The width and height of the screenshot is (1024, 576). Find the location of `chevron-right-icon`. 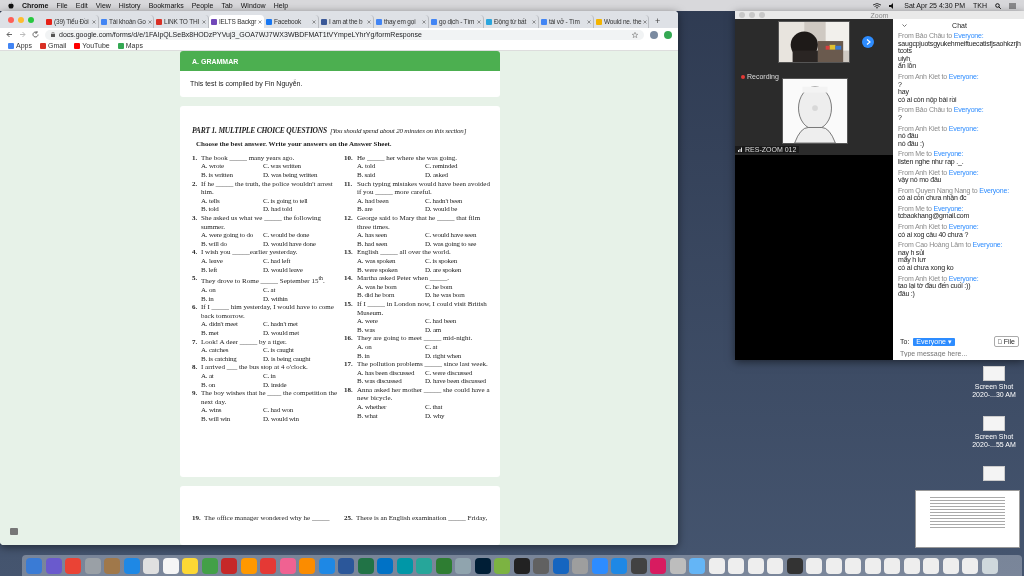

chevron-right-icon is located at coordinates (868, 42).